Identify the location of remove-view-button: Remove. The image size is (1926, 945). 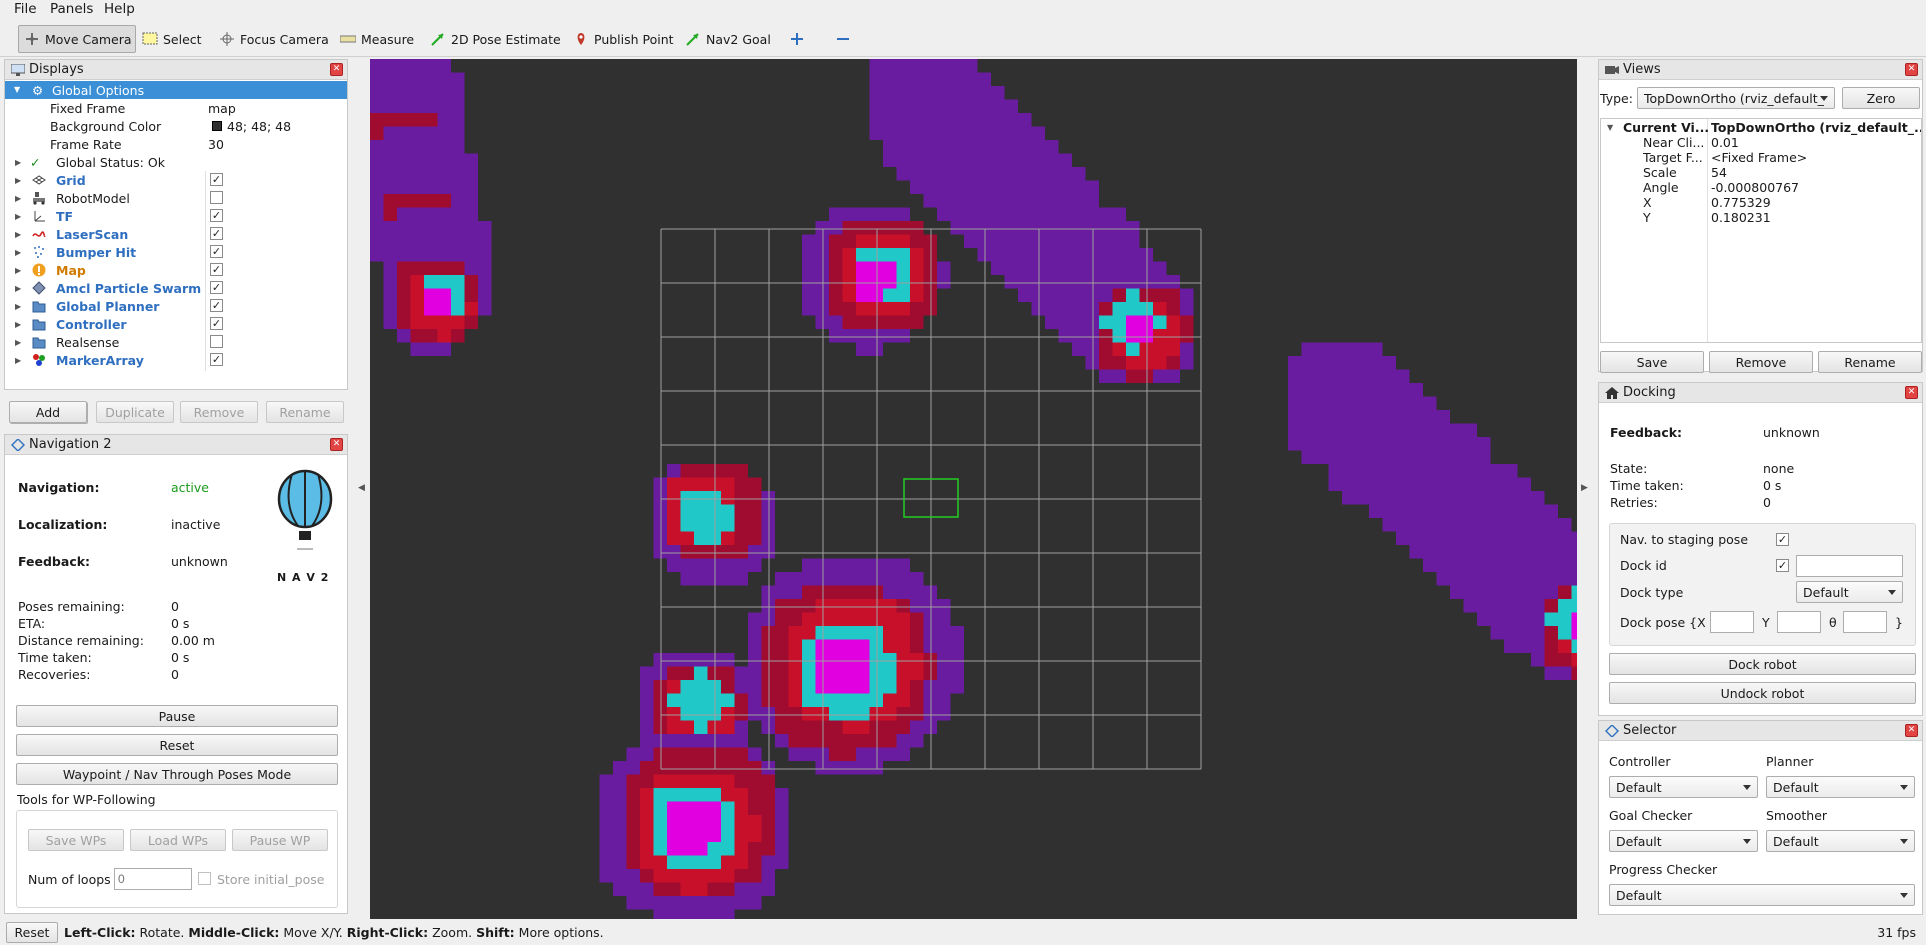
(1761, 362).